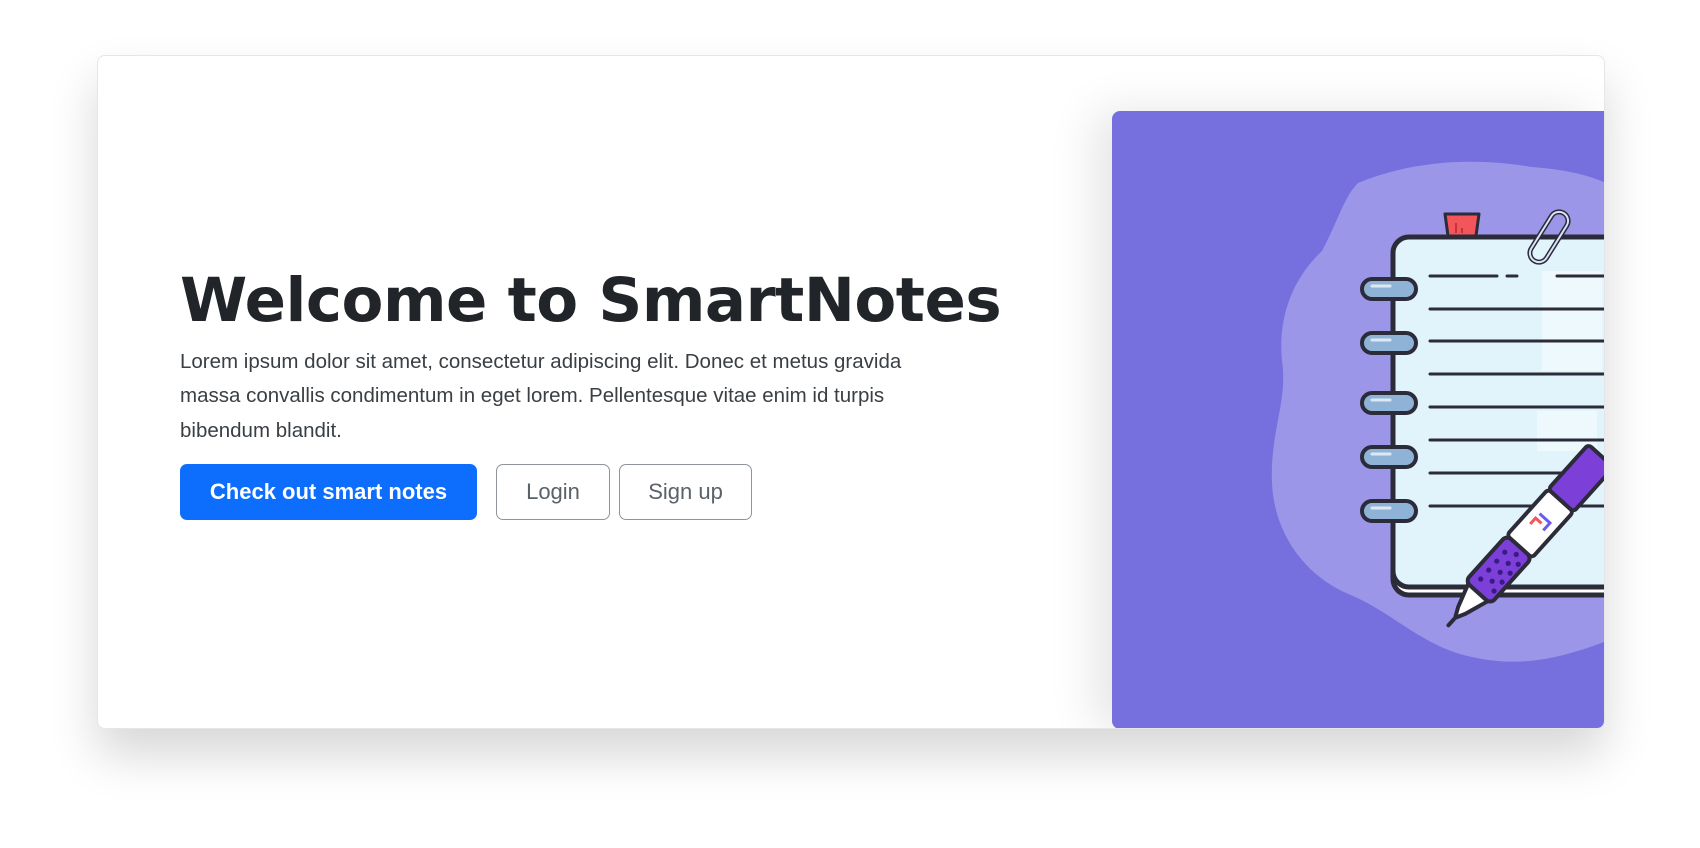 This screenshot has height=848, width=1700. I want to click on notebook-with-pen-illustration, so click(1437, 411).